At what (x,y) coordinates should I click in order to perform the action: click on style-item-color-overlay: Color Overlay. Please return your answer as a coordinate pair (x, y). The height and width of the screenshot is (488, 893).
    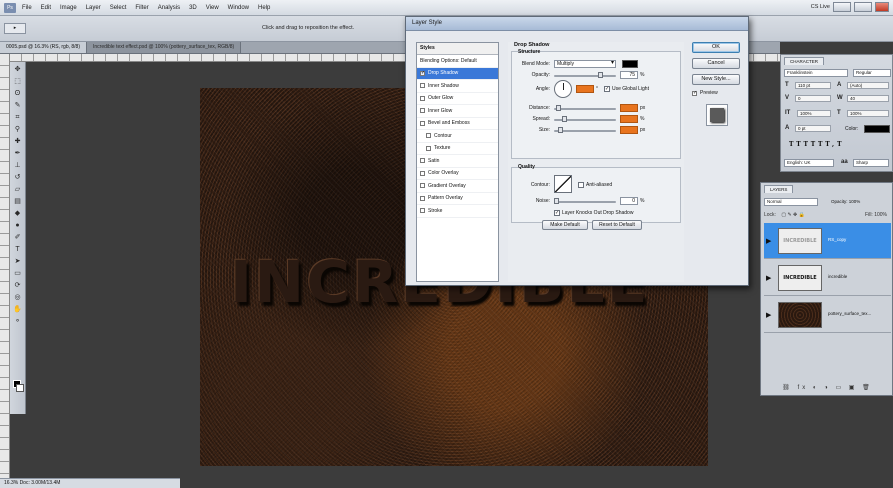
    Looking at the image, I should click on (457, 174).